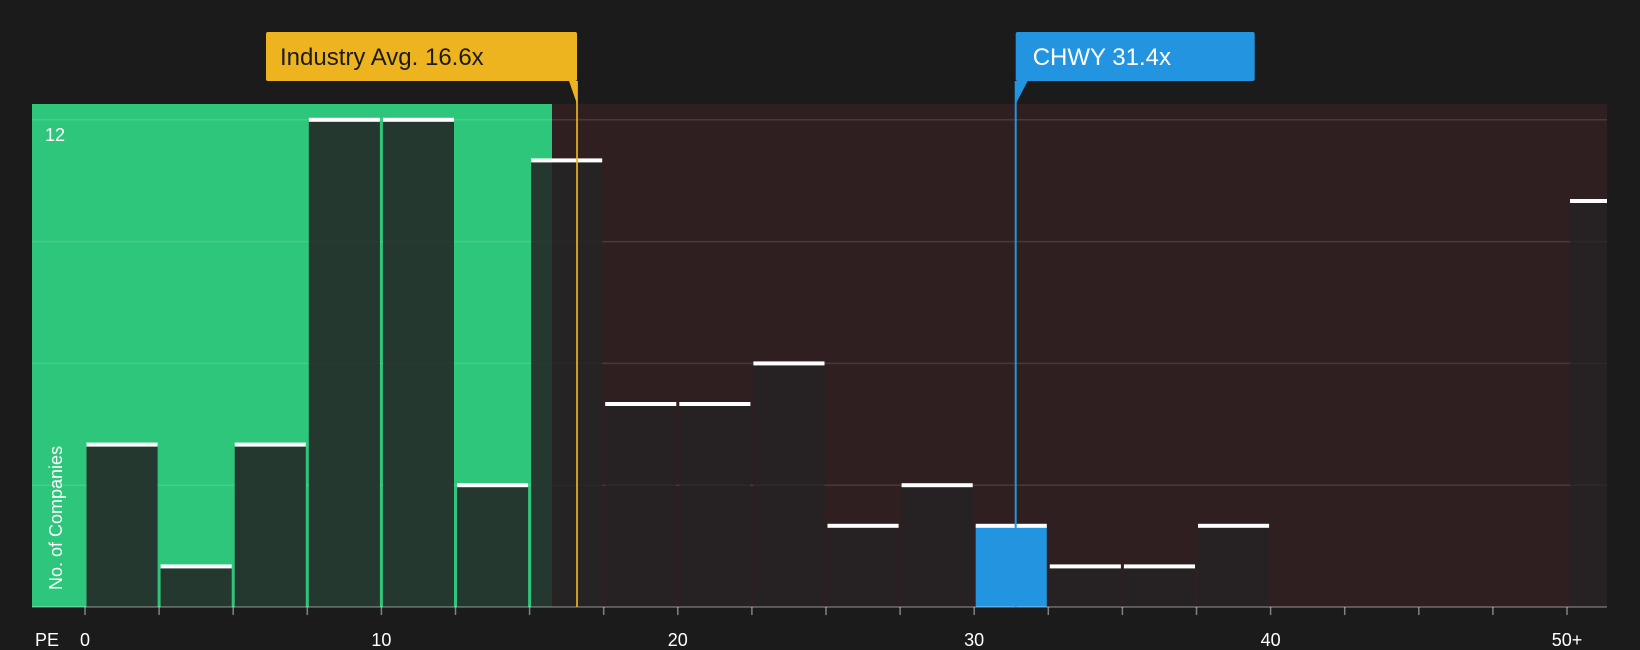  Describe the element at coordinates (1271, 640) in the screenshot. I see `x-tick-label: 40` at that location.